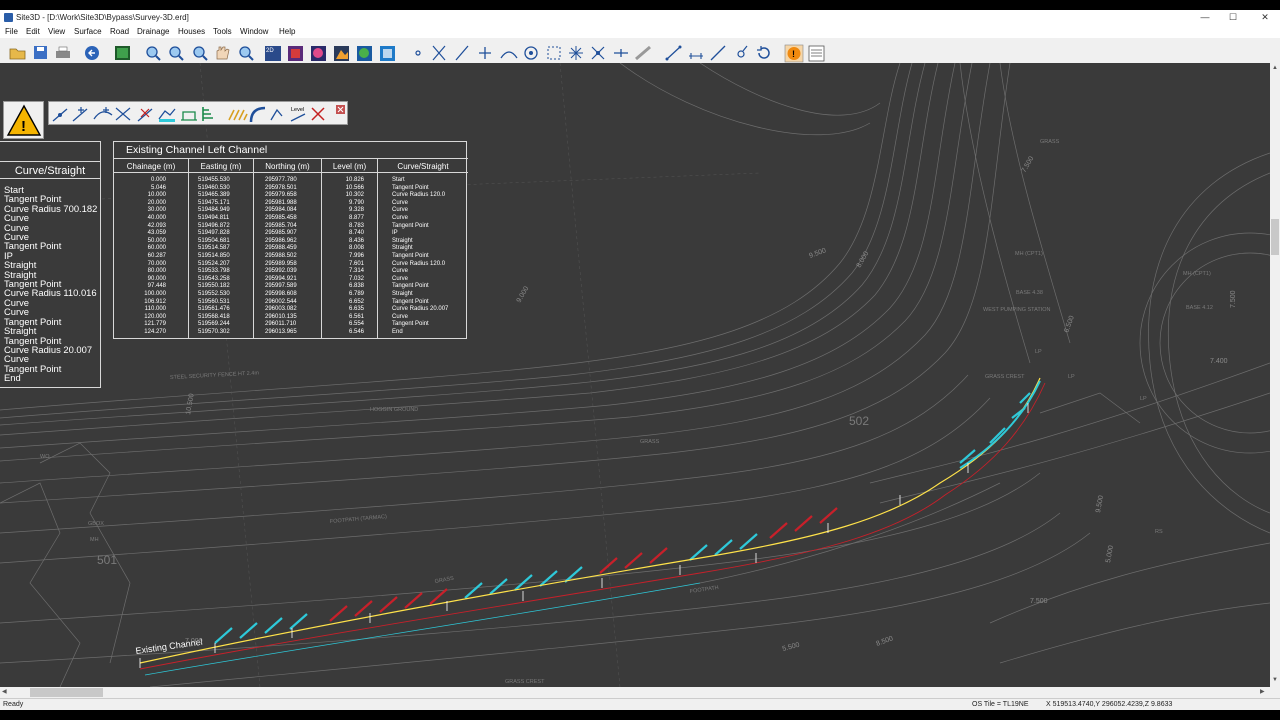 The image size is (1280, 720). What do you see at coordinates (643, 53) in the screenshot?
I see `ruler-icon` at bounding box center [643, 53].